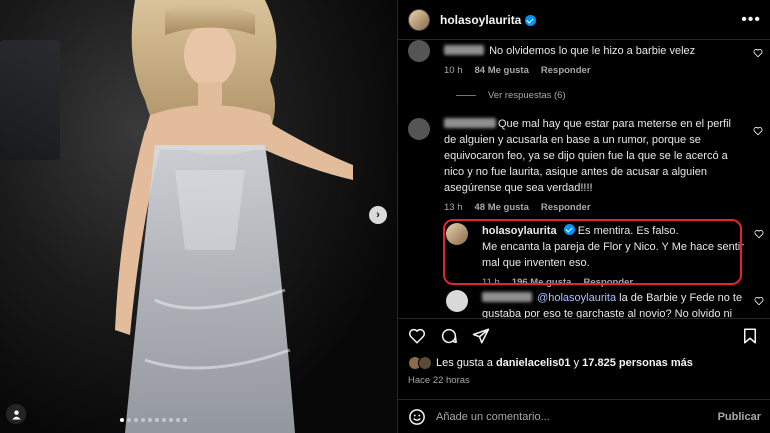 This screenshot has width=770, height=433. Describe the element at coordinates (739, 417) in the screenshot. I see `publish-button: Publicar` at that location.